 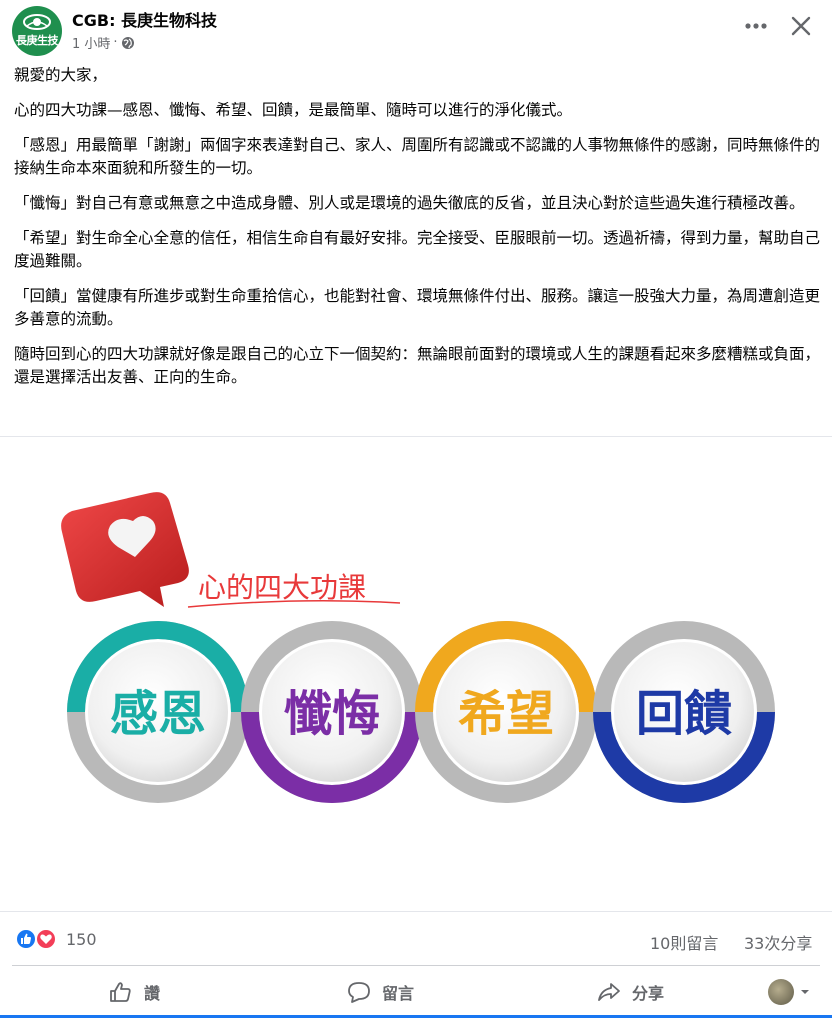 I want to click on globe-icon, so click(x=128, y=43).